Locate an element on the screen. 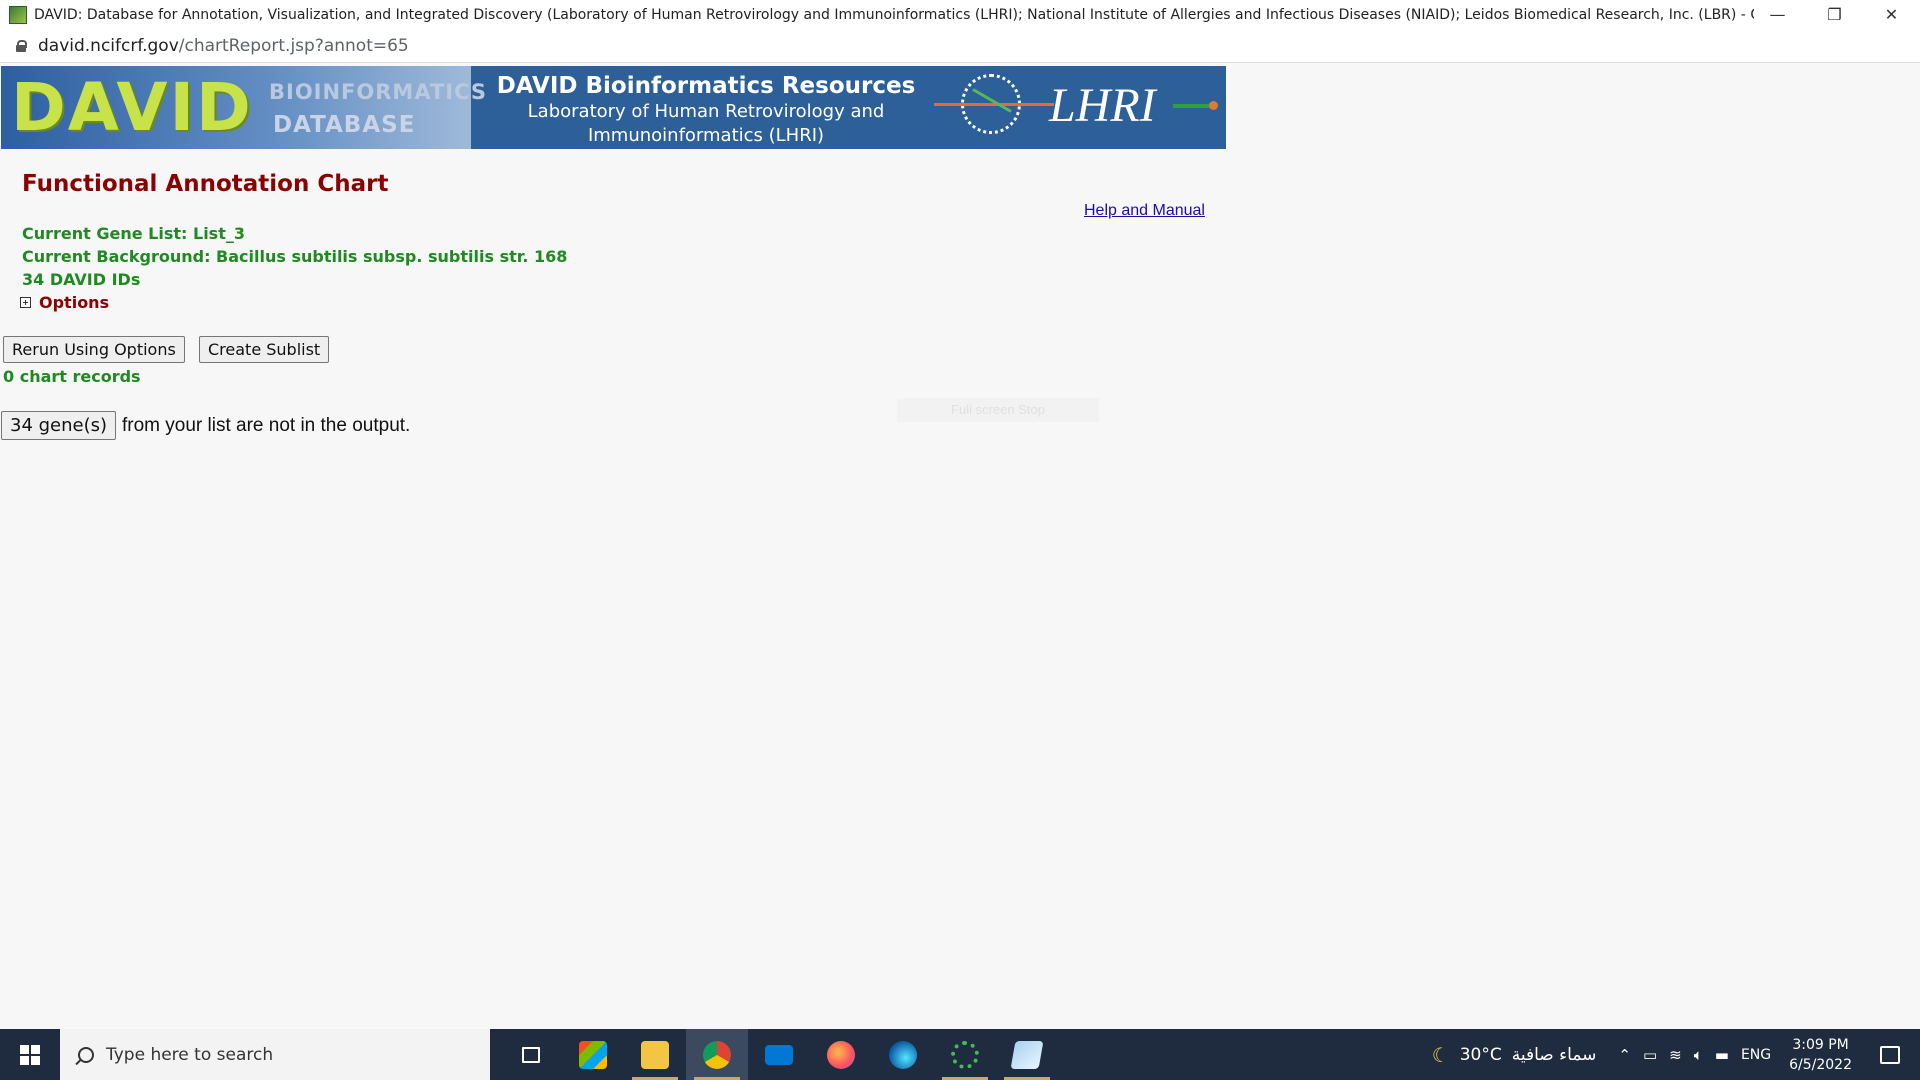  lhri-tail-decoration is located at coordinates (1193, 106).